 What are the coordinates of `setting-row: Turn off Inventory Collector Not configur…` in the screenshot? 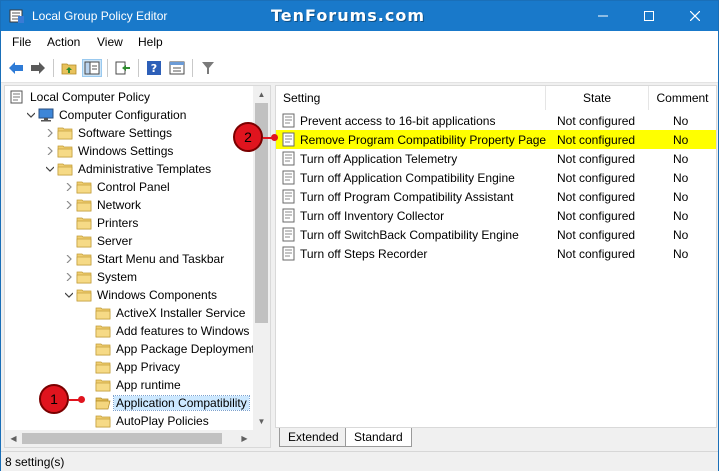 It's located at (496, 215).